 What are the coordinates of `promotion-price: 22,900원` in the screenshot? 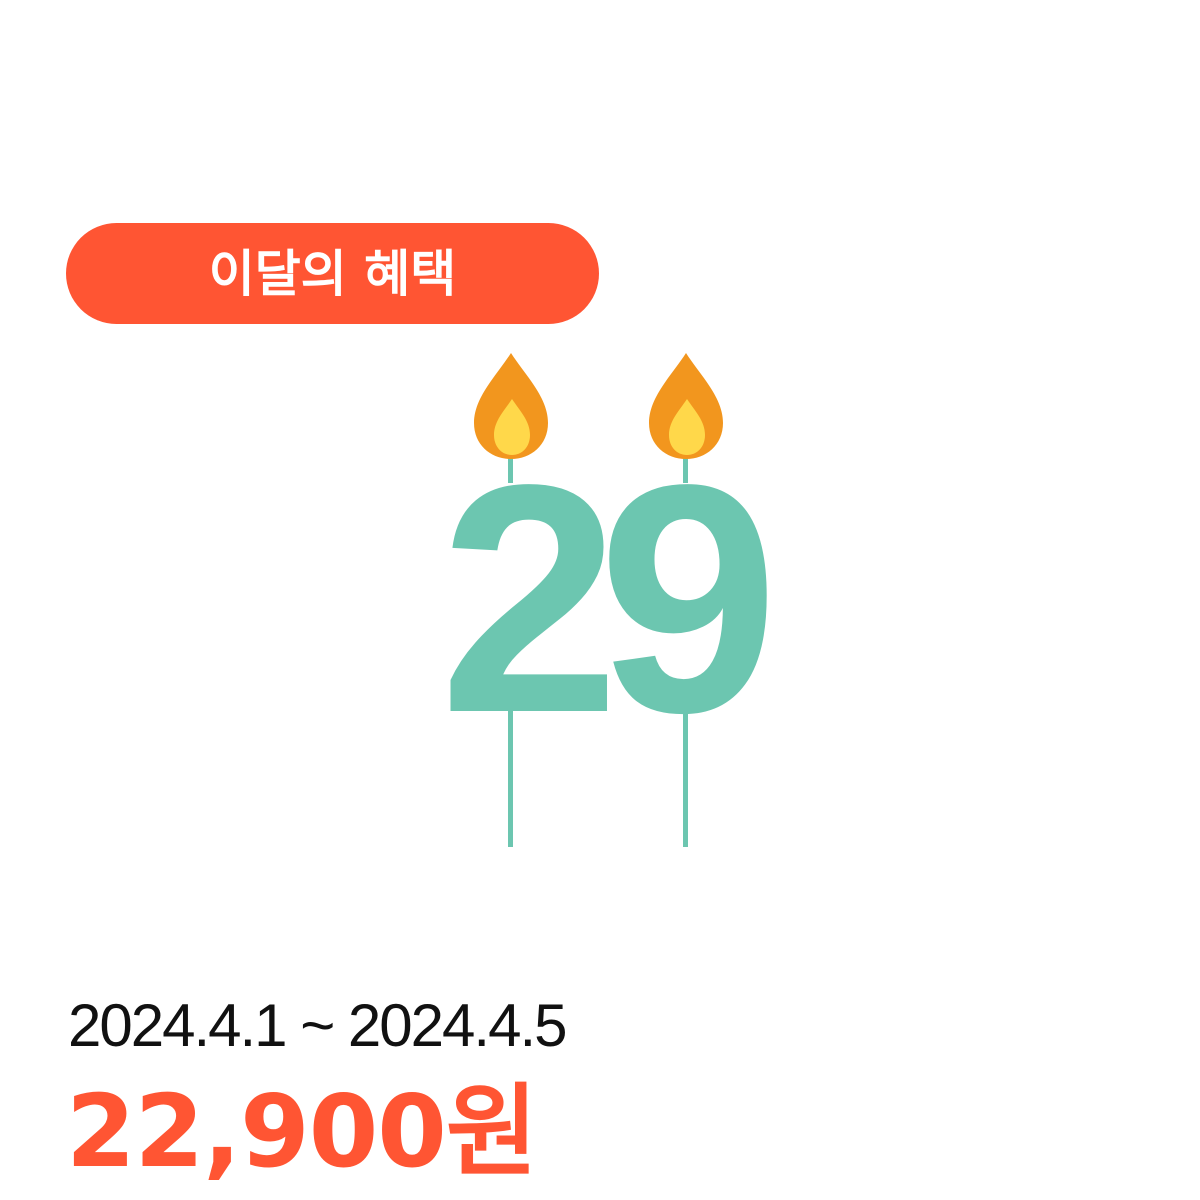 It's located at (302, 1131).